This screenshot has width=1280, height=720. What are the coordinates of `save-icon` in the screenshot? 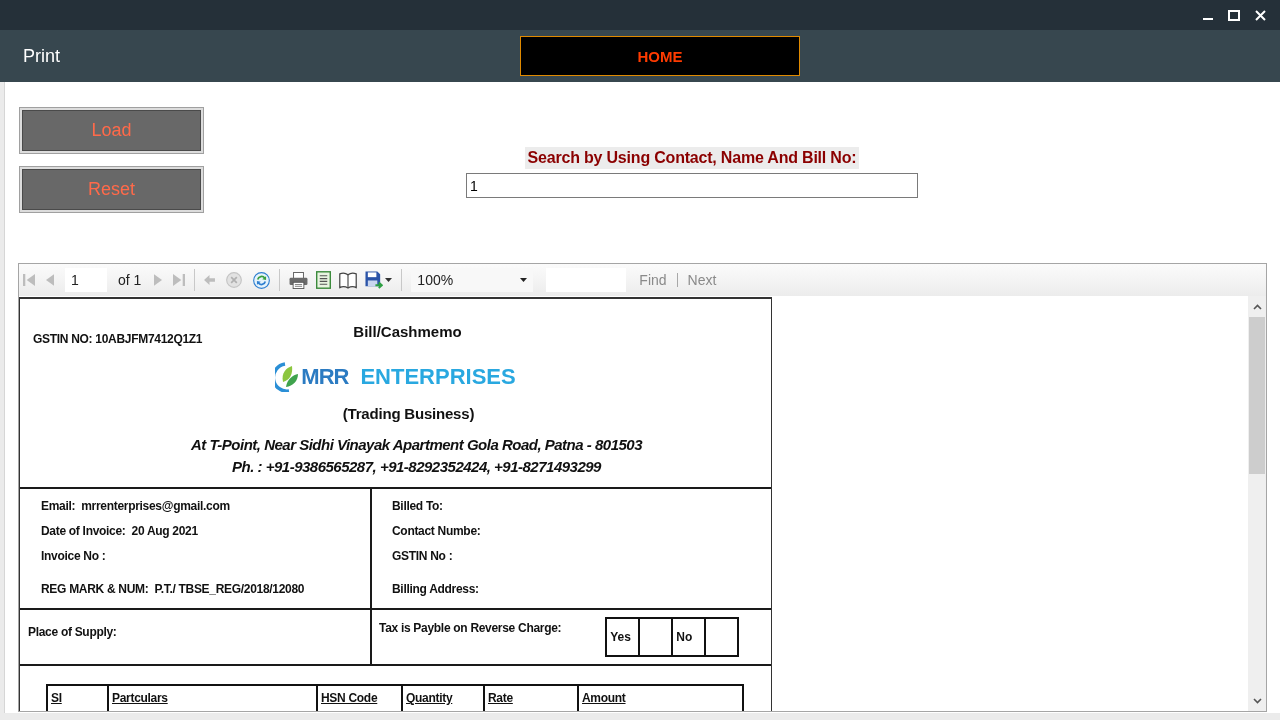 It's located at (374, 280).